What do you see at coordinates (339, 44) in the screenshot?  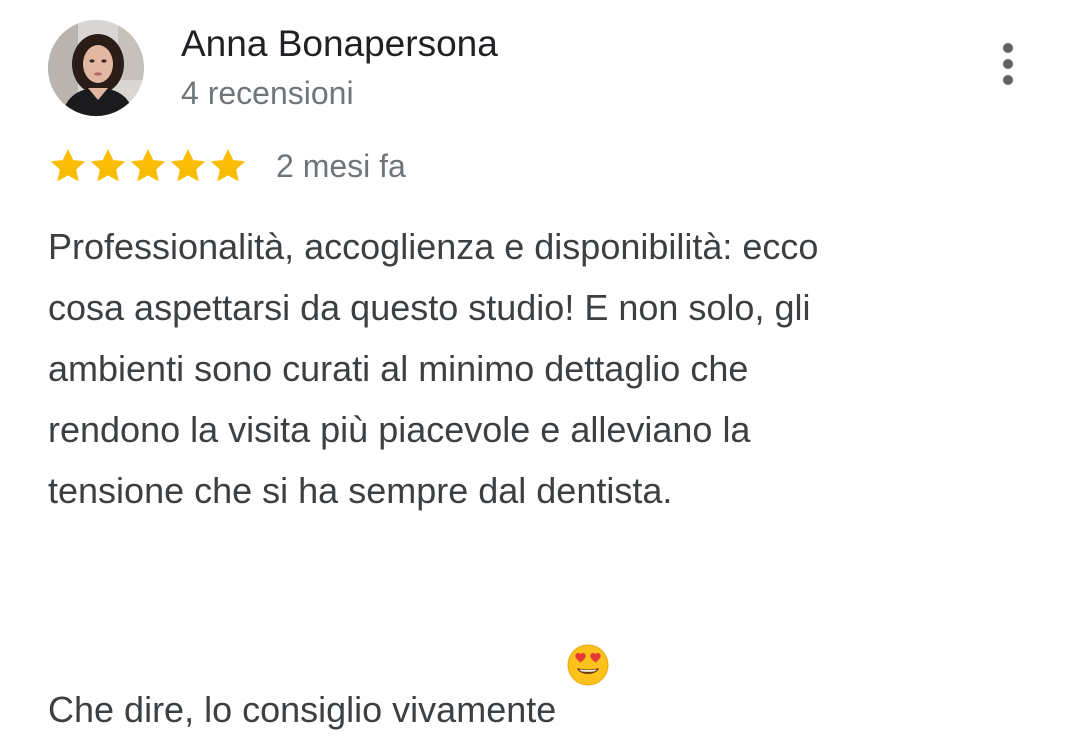 I see `author-name: Anna Bonapersona` at bounding box center [339, 44].